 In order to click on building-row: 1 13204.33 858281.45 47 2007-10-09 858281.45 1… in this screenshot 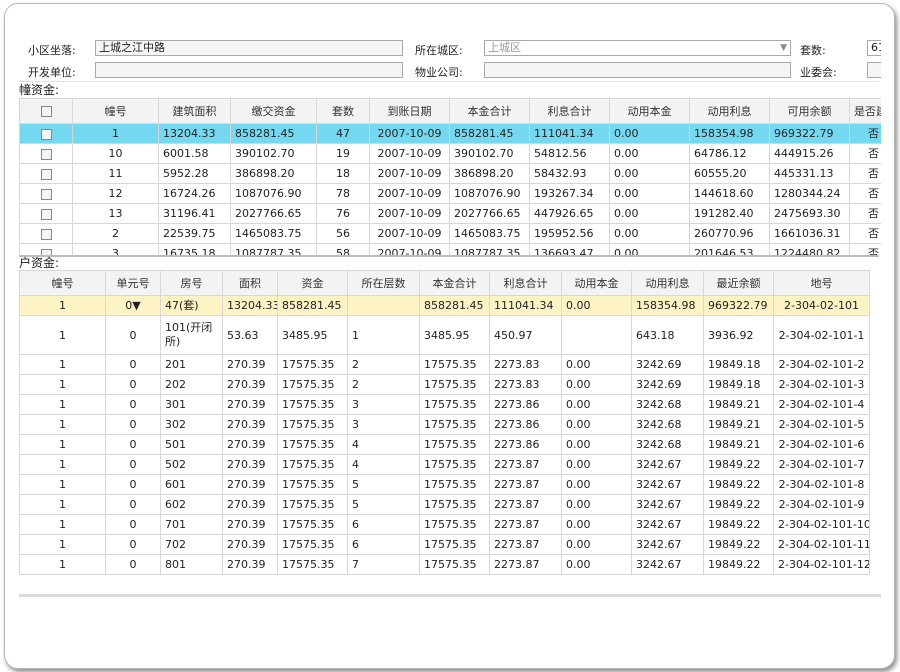, I will do `click(450, 133)`.